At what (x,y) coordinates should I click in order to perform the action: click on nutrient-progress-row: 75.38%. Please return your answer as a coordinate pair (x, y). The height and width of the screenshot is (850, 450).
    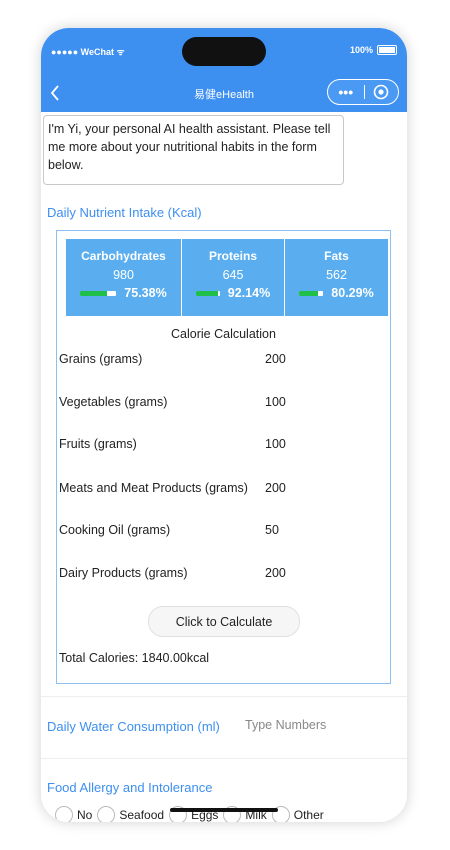
    Looking at the image, I should click on (123, 293).